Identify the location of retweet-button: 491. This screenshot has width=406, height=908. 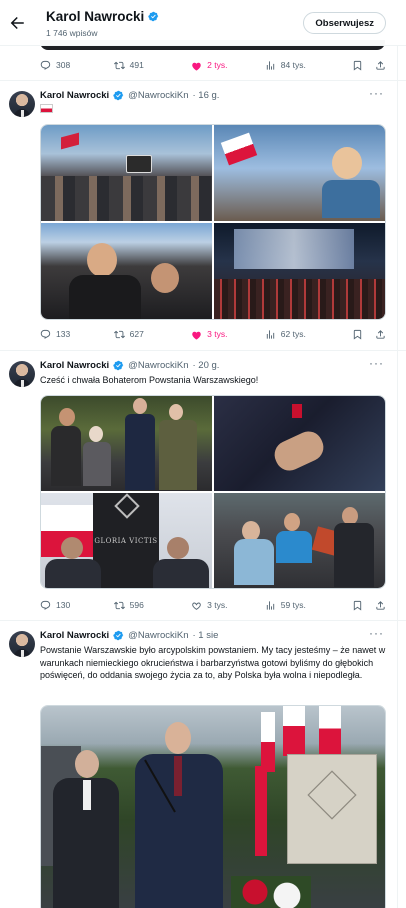
(152, 65).